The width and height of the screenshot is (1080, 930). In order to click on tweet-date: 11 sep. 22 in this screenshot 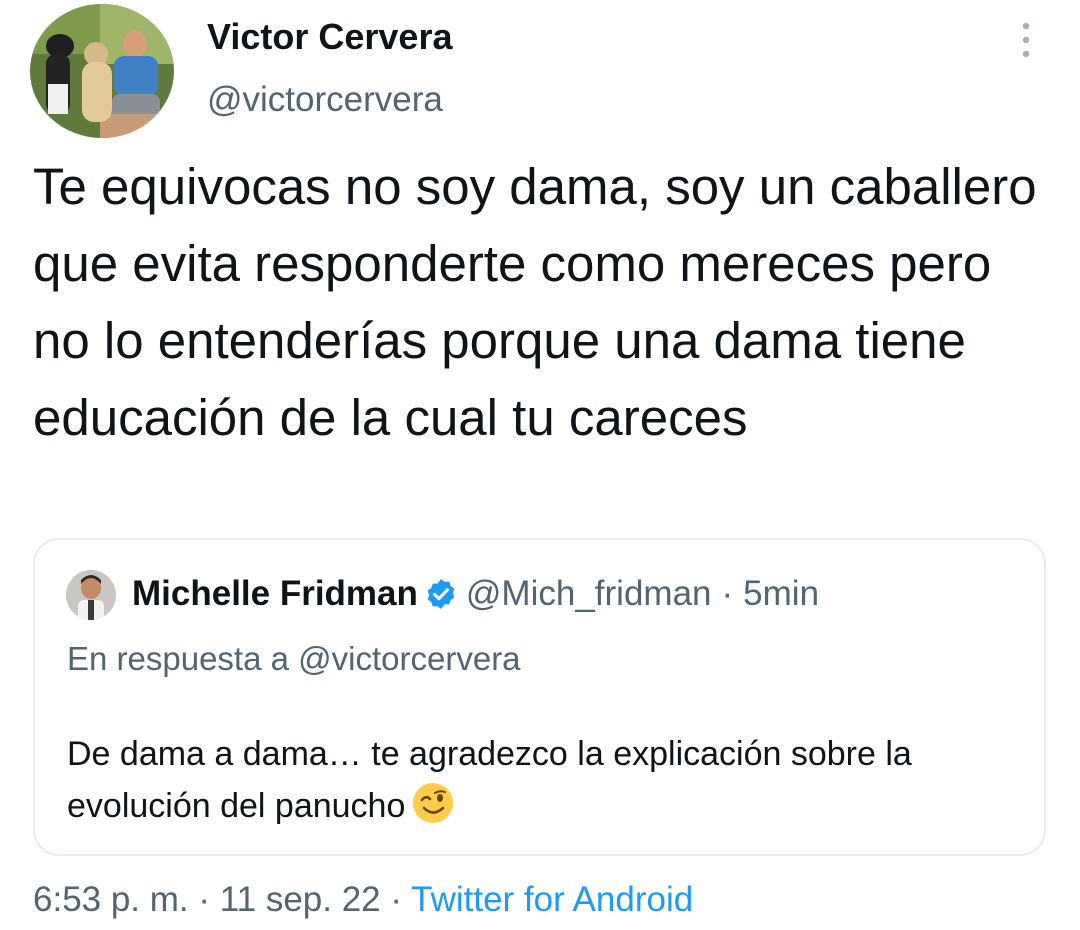, I will do `click(300, 899)`.